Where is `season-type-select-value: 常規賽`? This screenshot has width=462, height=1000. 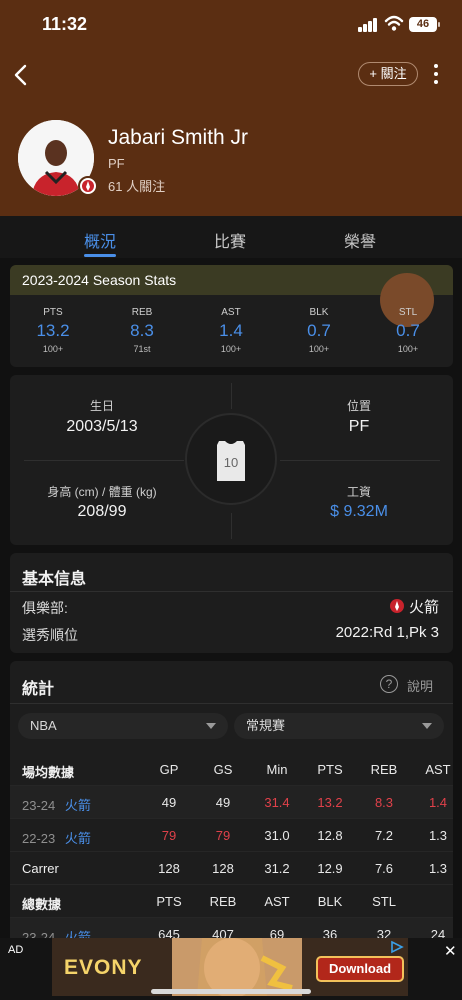 season-type-select-value: 常規賽 is located at coordinates (266, 725).